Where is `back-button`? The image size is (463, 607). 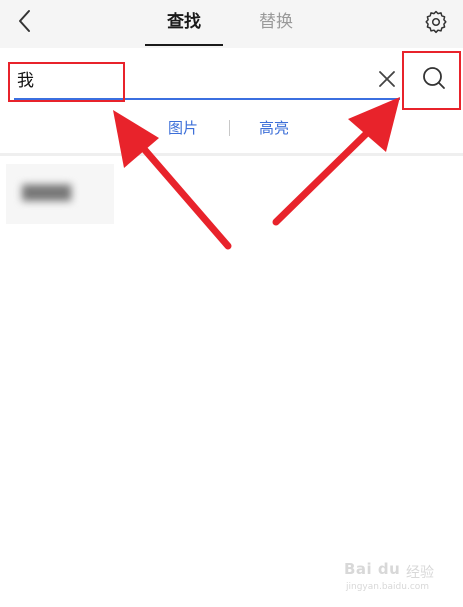 back-button is located at coordinates (25, 21).